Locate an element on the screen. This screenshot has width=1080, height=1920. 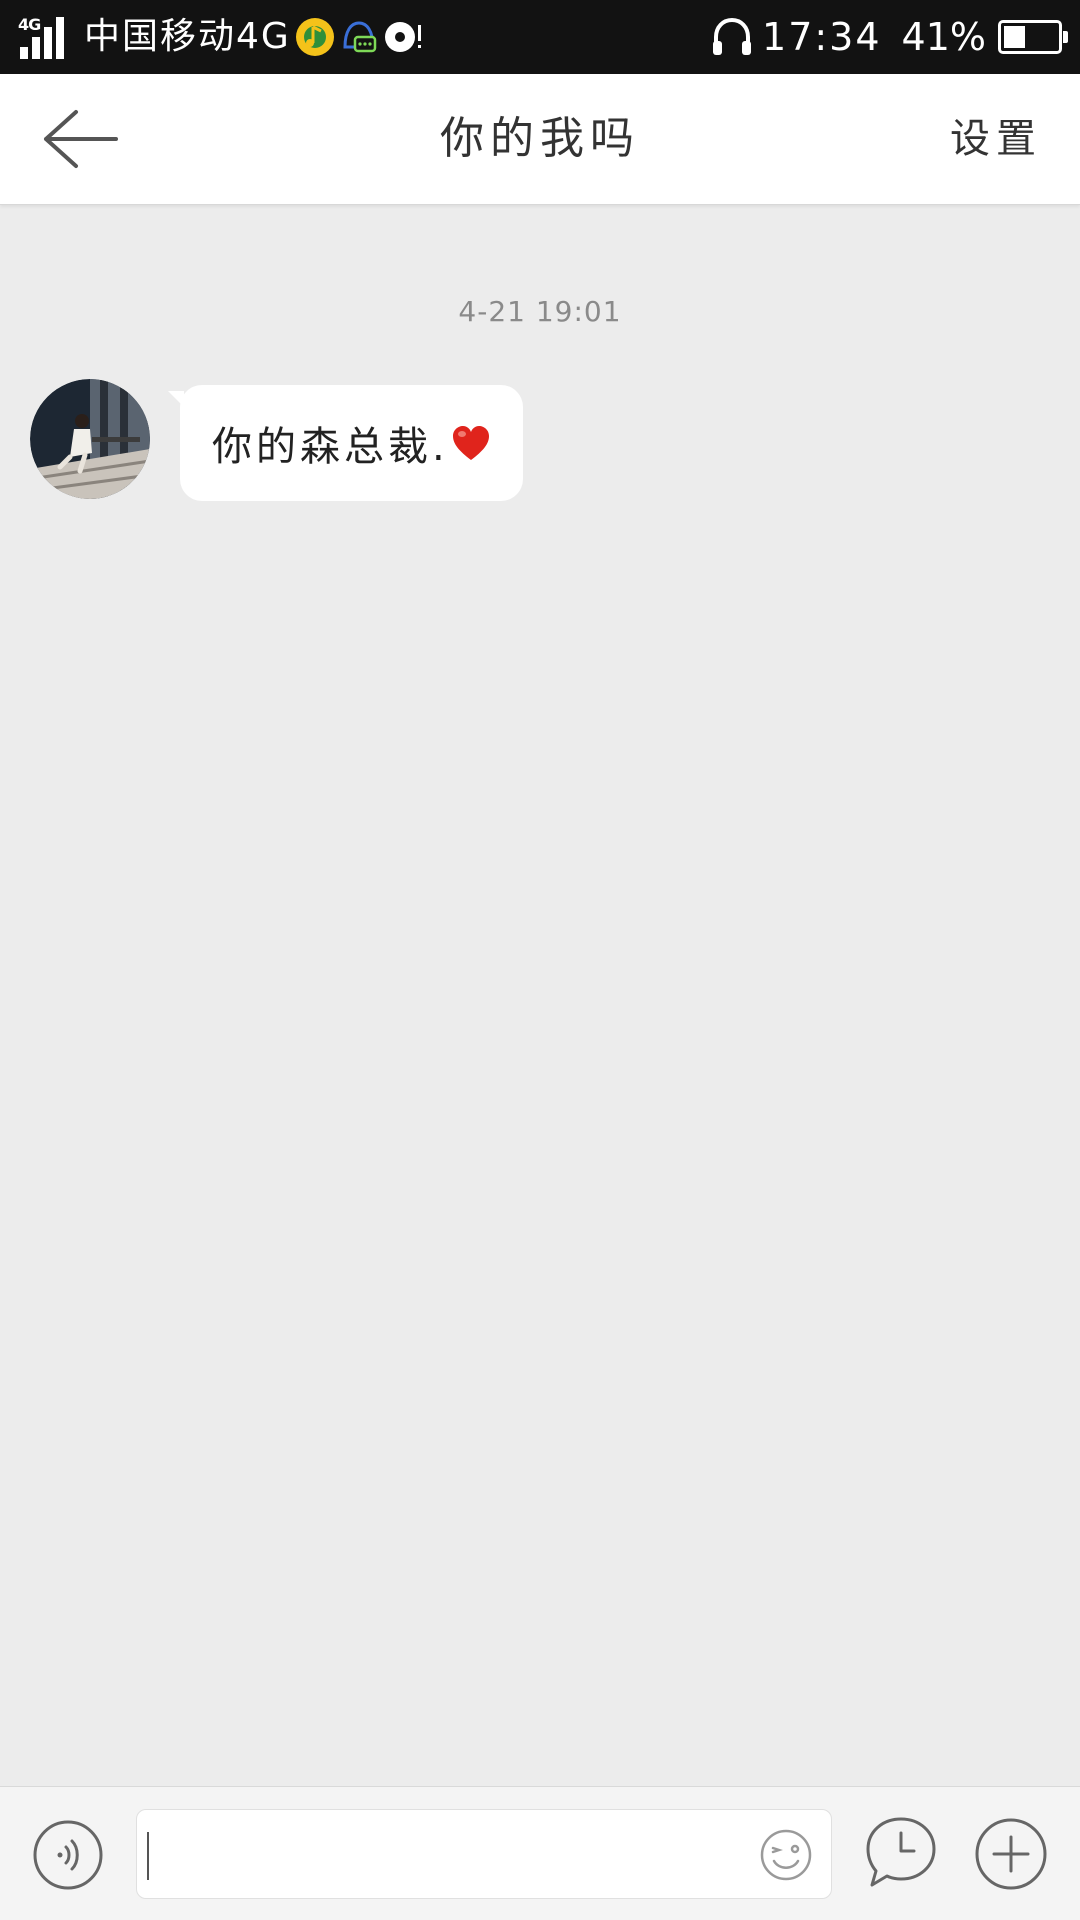
carrier-label: 中国移动4G is located at coordinates (187, 36).